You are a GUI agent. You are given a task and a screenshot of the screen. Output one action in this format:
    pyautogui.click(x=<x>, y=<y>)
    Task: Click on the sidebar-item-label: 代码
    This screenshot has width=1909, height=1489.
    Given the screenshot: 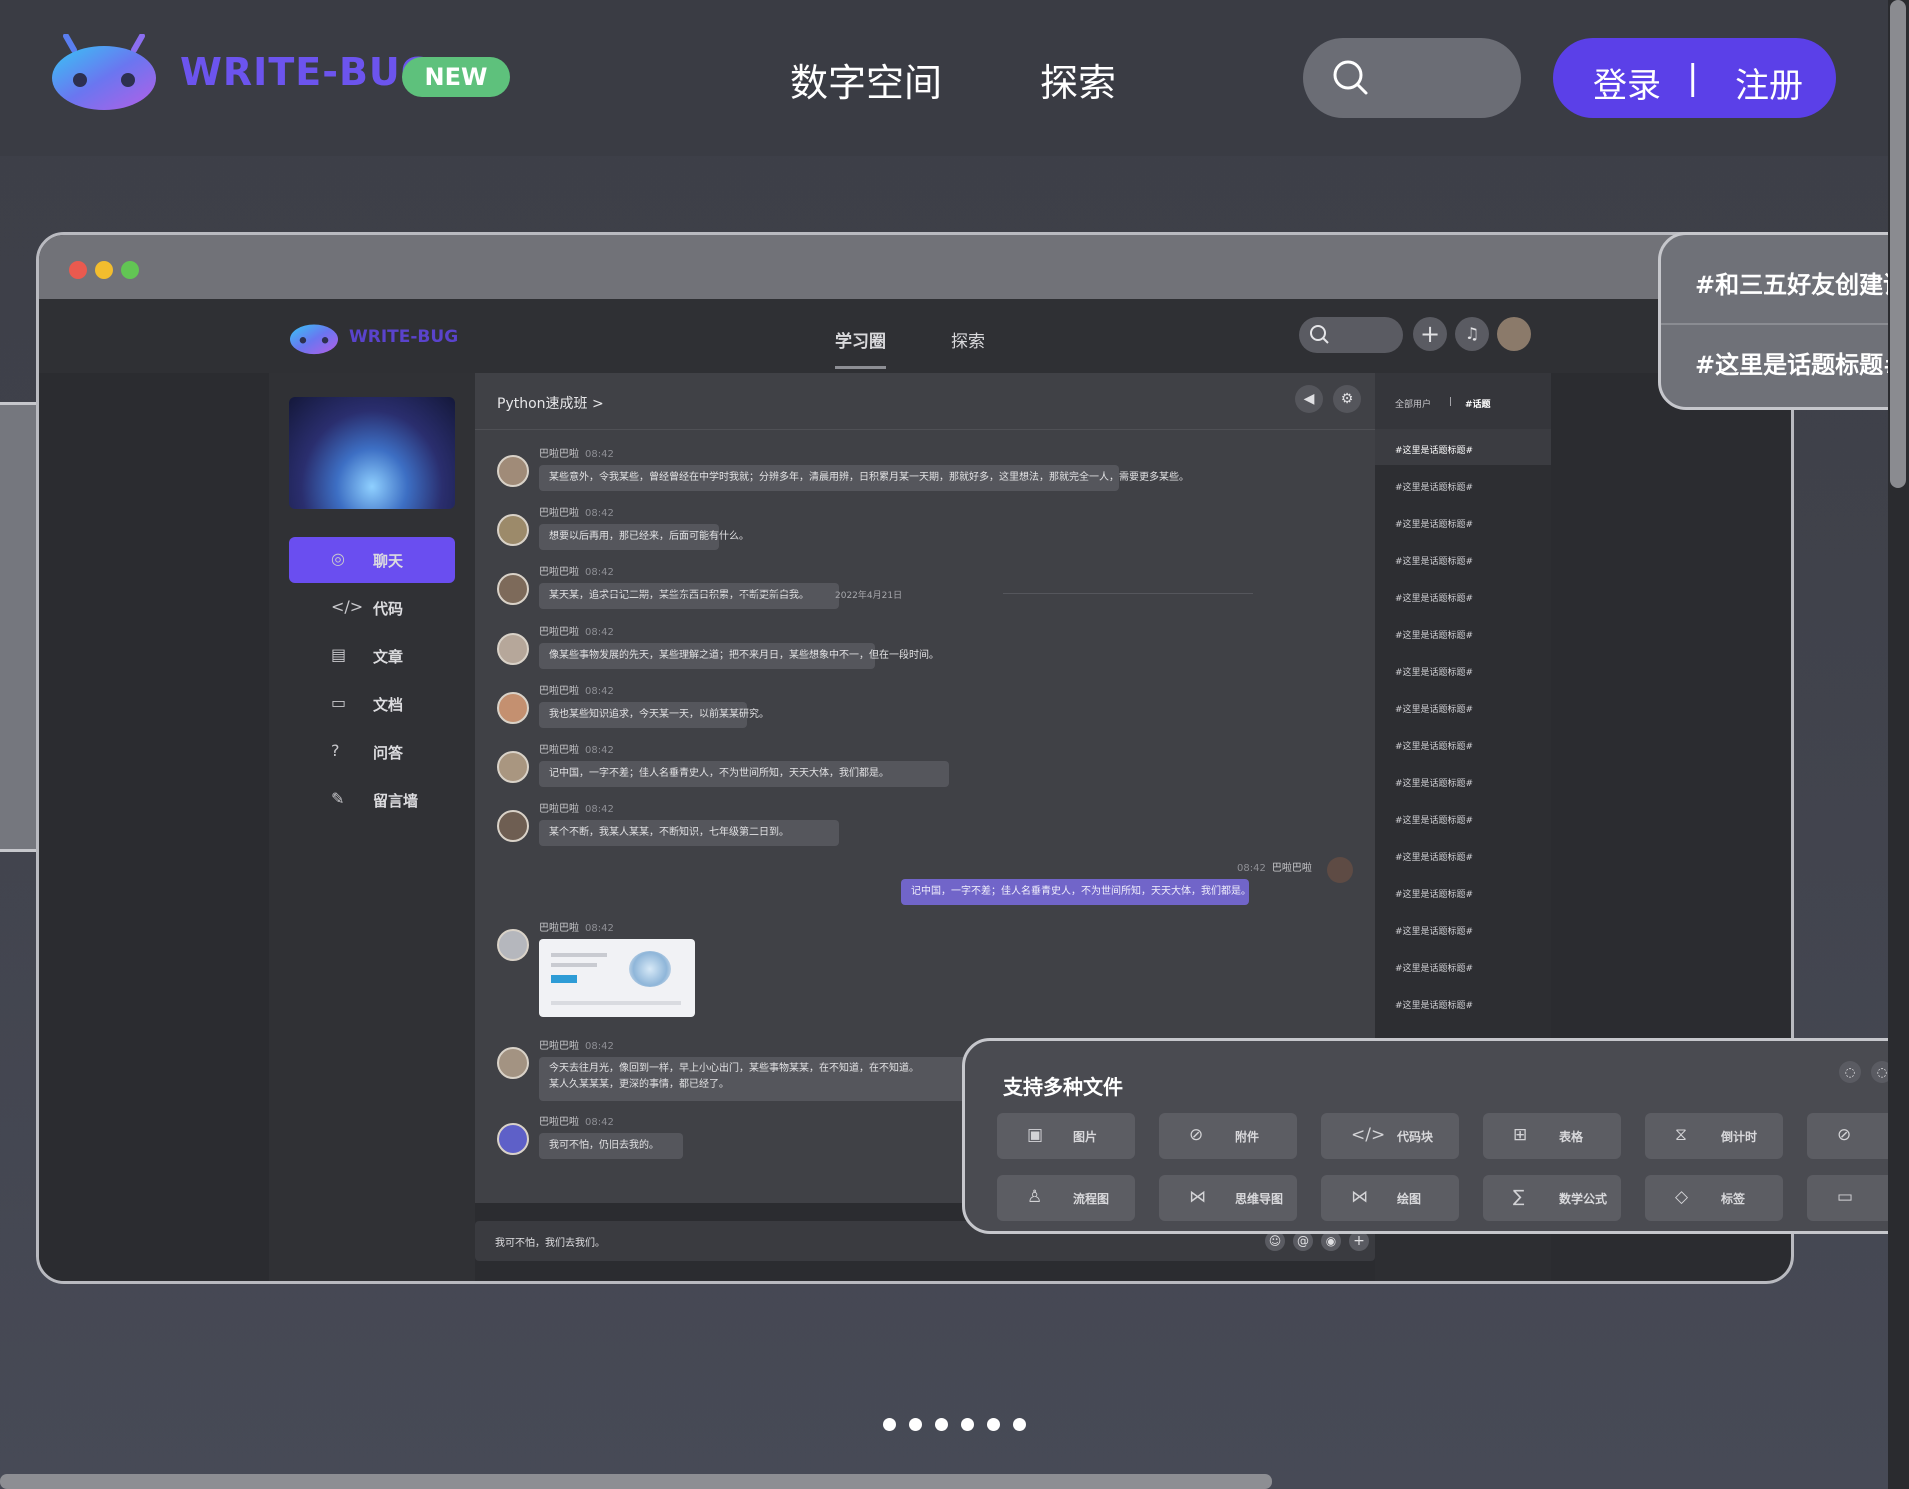 What is the action you would take?
    pyautogui.click(x=388, y=609)
    